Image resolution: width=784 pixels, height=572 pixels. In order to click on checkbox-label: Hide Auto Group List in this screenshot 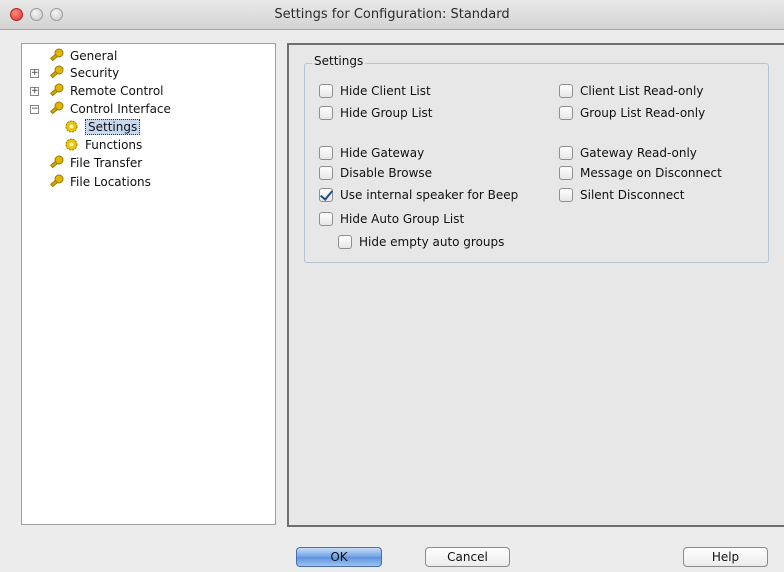, I will do `click(402, 219)`.